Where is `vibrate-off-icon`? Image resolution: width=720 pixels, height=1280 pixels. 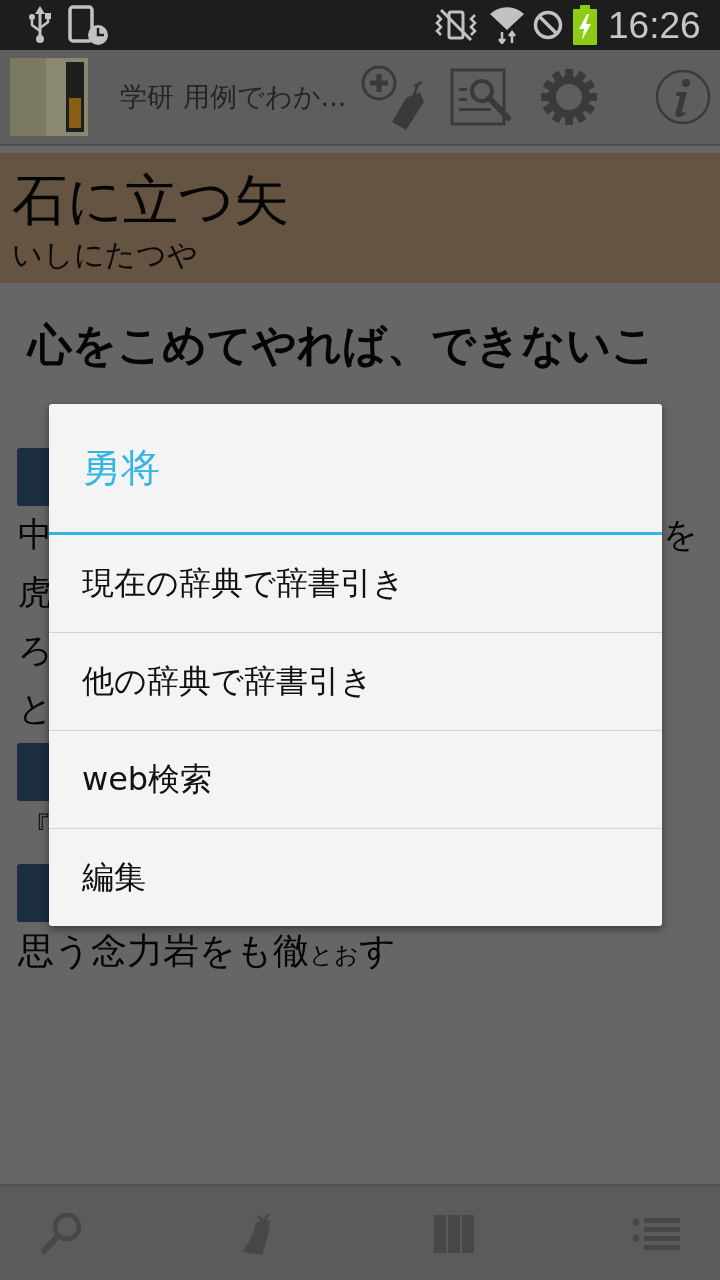
vibrate-off-icon is located at coordinates (456, 25).